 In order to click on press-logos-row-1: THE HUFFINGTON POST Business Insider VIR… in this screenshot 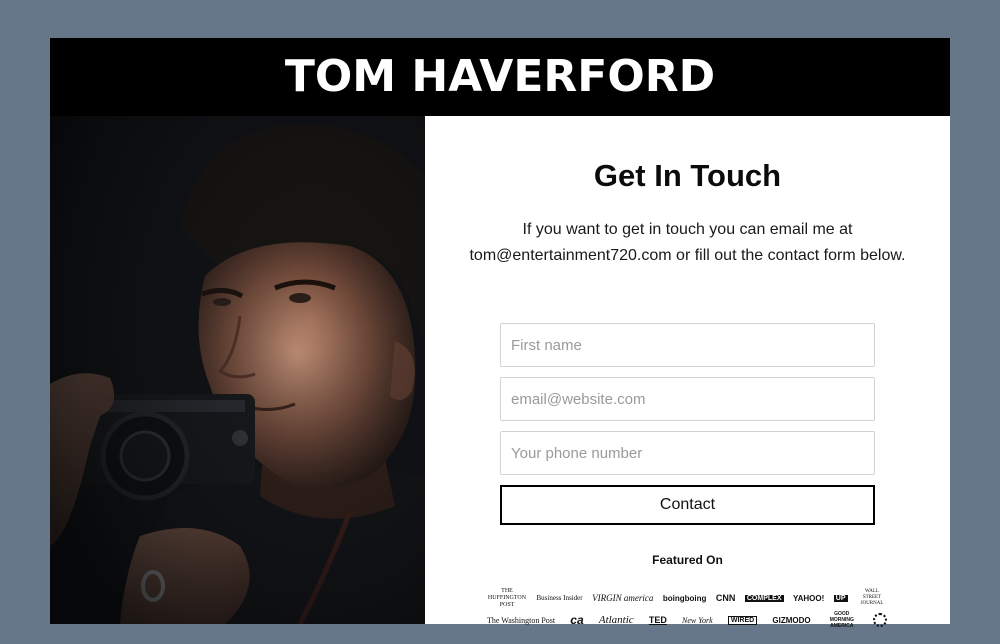, I will do `click(687, 598)`.